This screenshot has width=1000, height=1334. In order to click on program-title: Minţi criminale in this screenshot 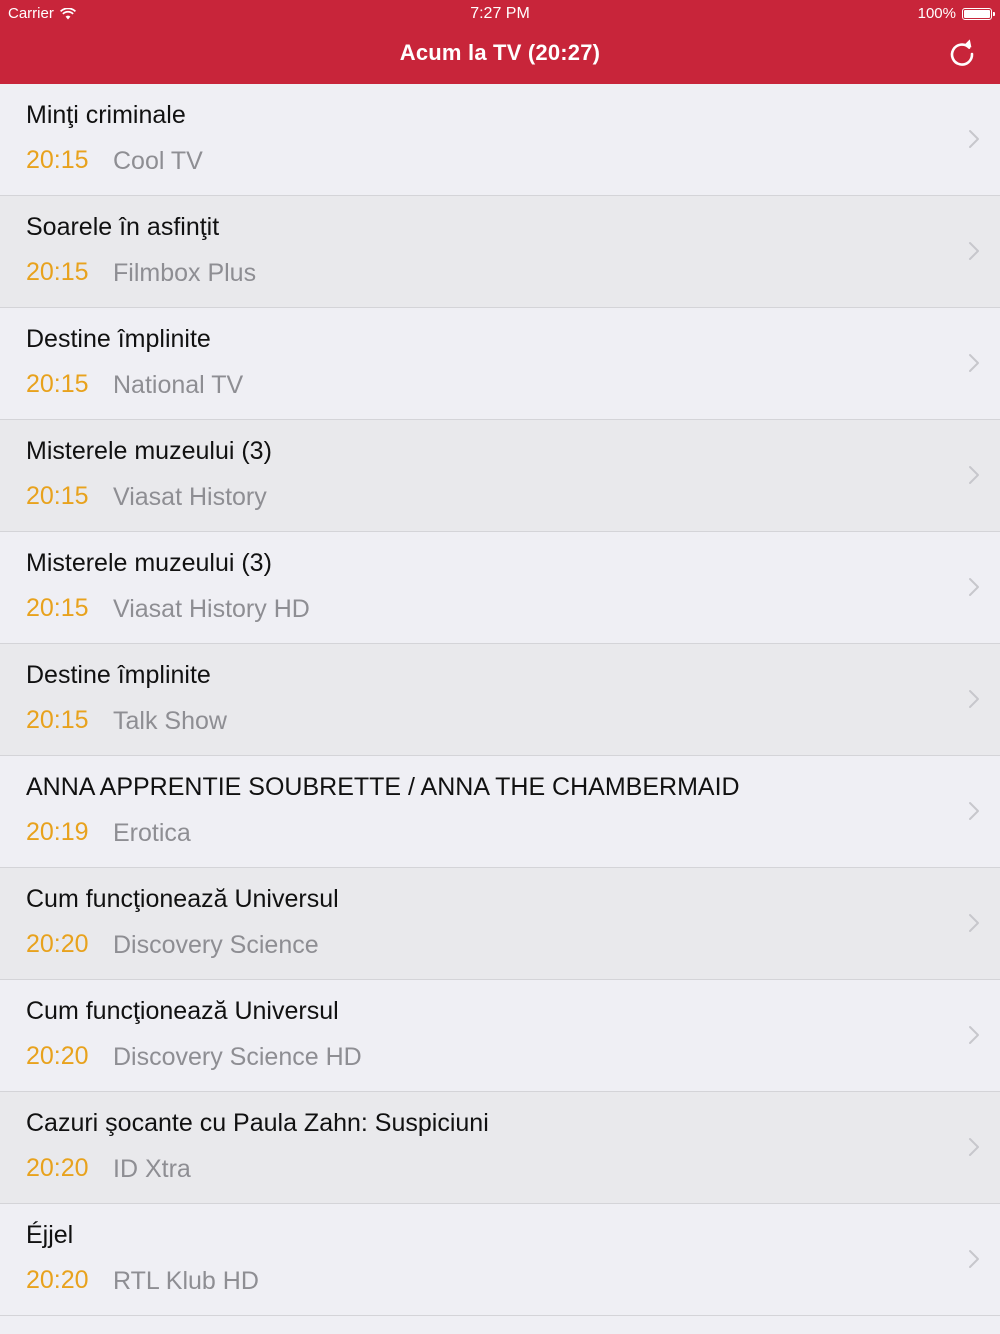, I will do `click(106, 115)`.